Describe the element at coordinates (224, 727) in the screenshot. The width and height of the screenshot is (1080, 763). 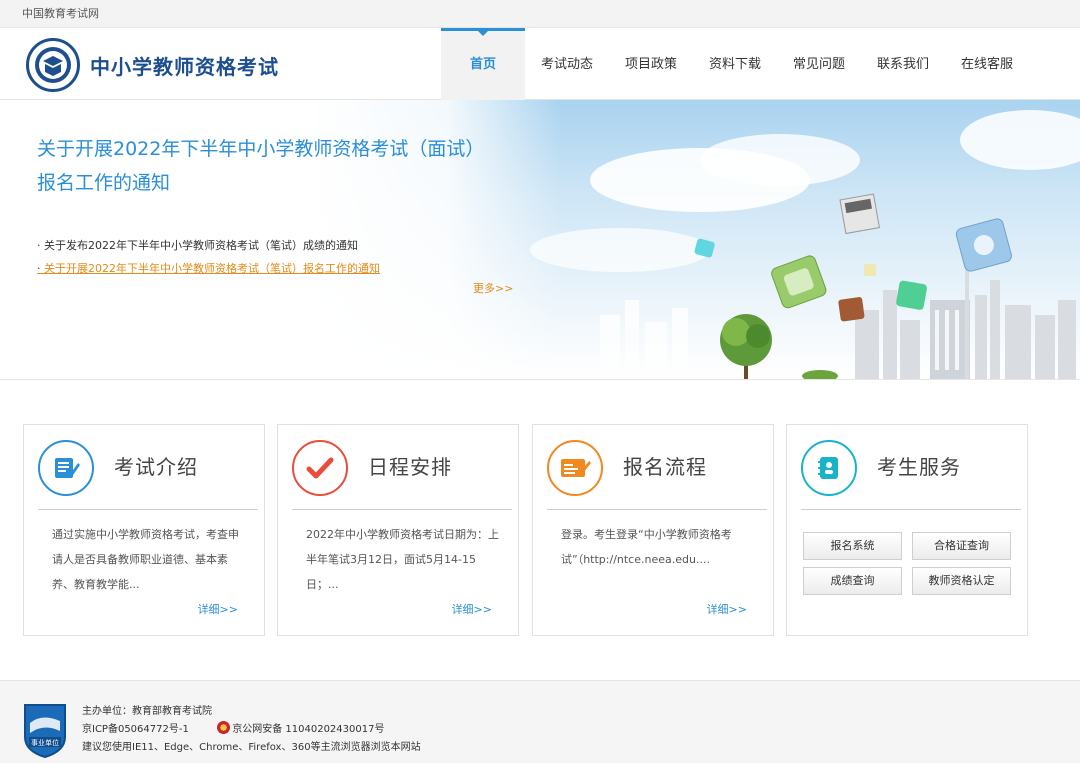
I see `police-emblem-icon` at that location.